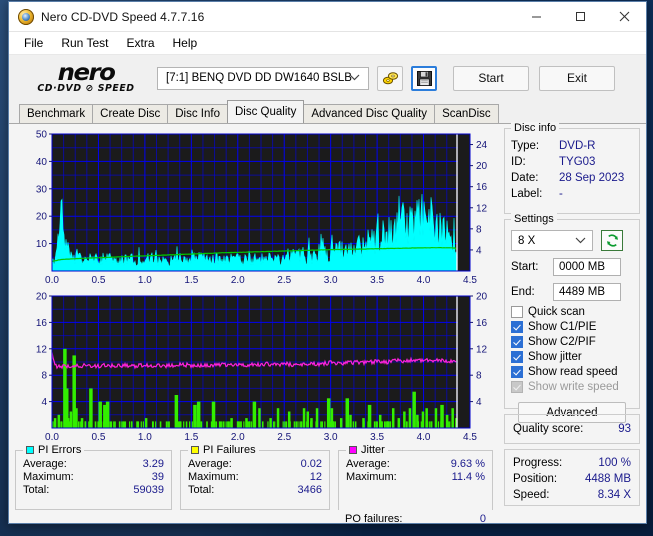 This screenshot has width=653, height=536. Describe the element at coordinates (42, 217) in the screenshot. I see `svg-text: 20` at that location.